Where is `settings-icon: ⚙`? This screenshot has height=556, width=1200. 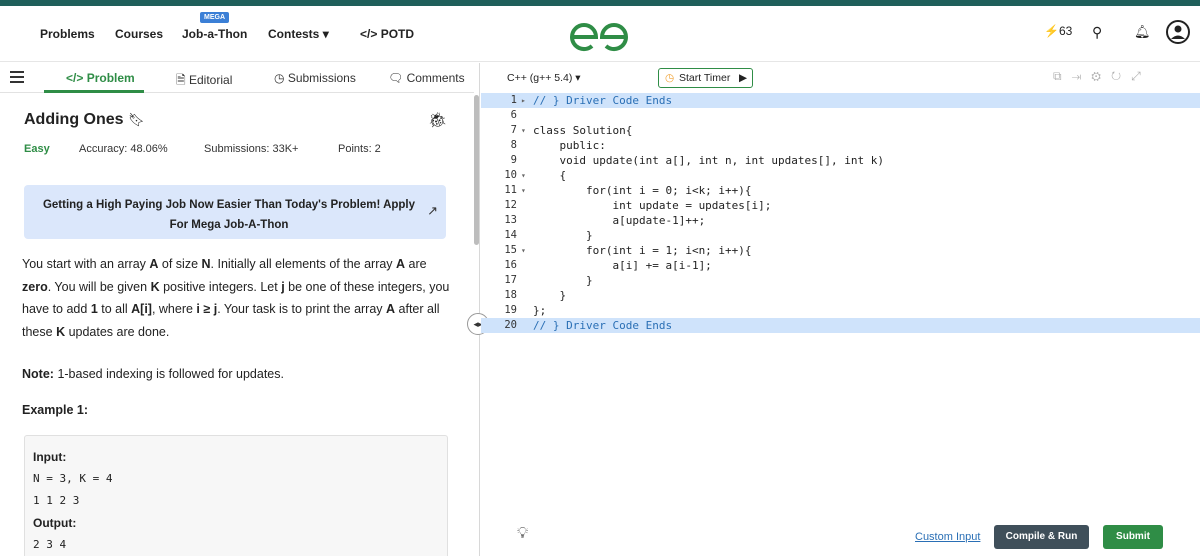 settings-icon: ⚙ is located at coordinates (1096, 76).